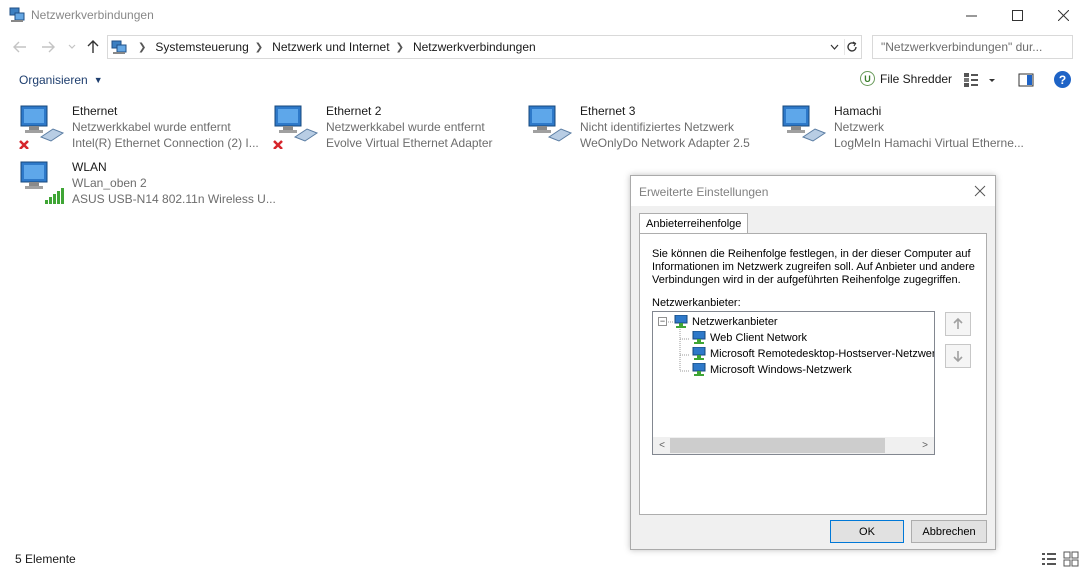 This screenshot has width=1087, height=571. I want to click on forward-button, so click(48, 47).